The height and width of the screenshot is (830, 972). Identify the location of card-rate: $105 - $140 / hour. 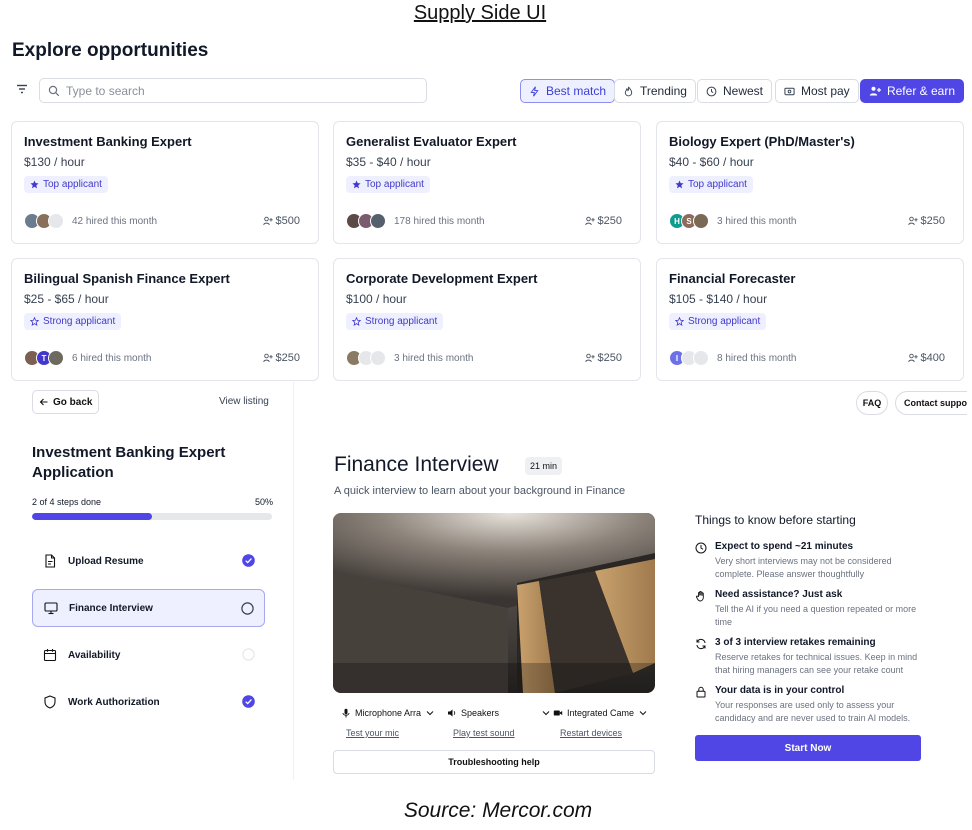
(718, 299).